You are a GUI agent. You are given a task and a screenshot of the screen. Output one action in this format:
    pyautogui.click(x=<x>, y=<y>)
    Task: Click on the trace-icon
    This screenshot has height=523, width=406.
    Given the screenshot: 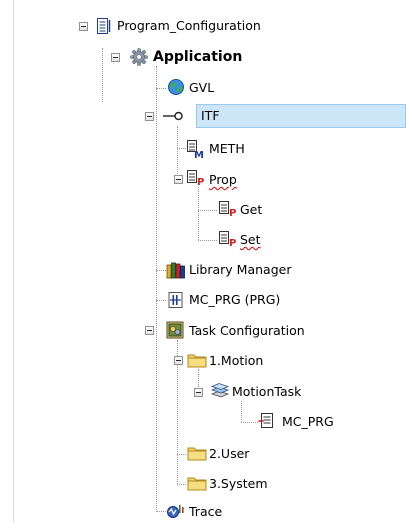 What is the action you would take?
    pyautogui.click(x=175, y=511)
    